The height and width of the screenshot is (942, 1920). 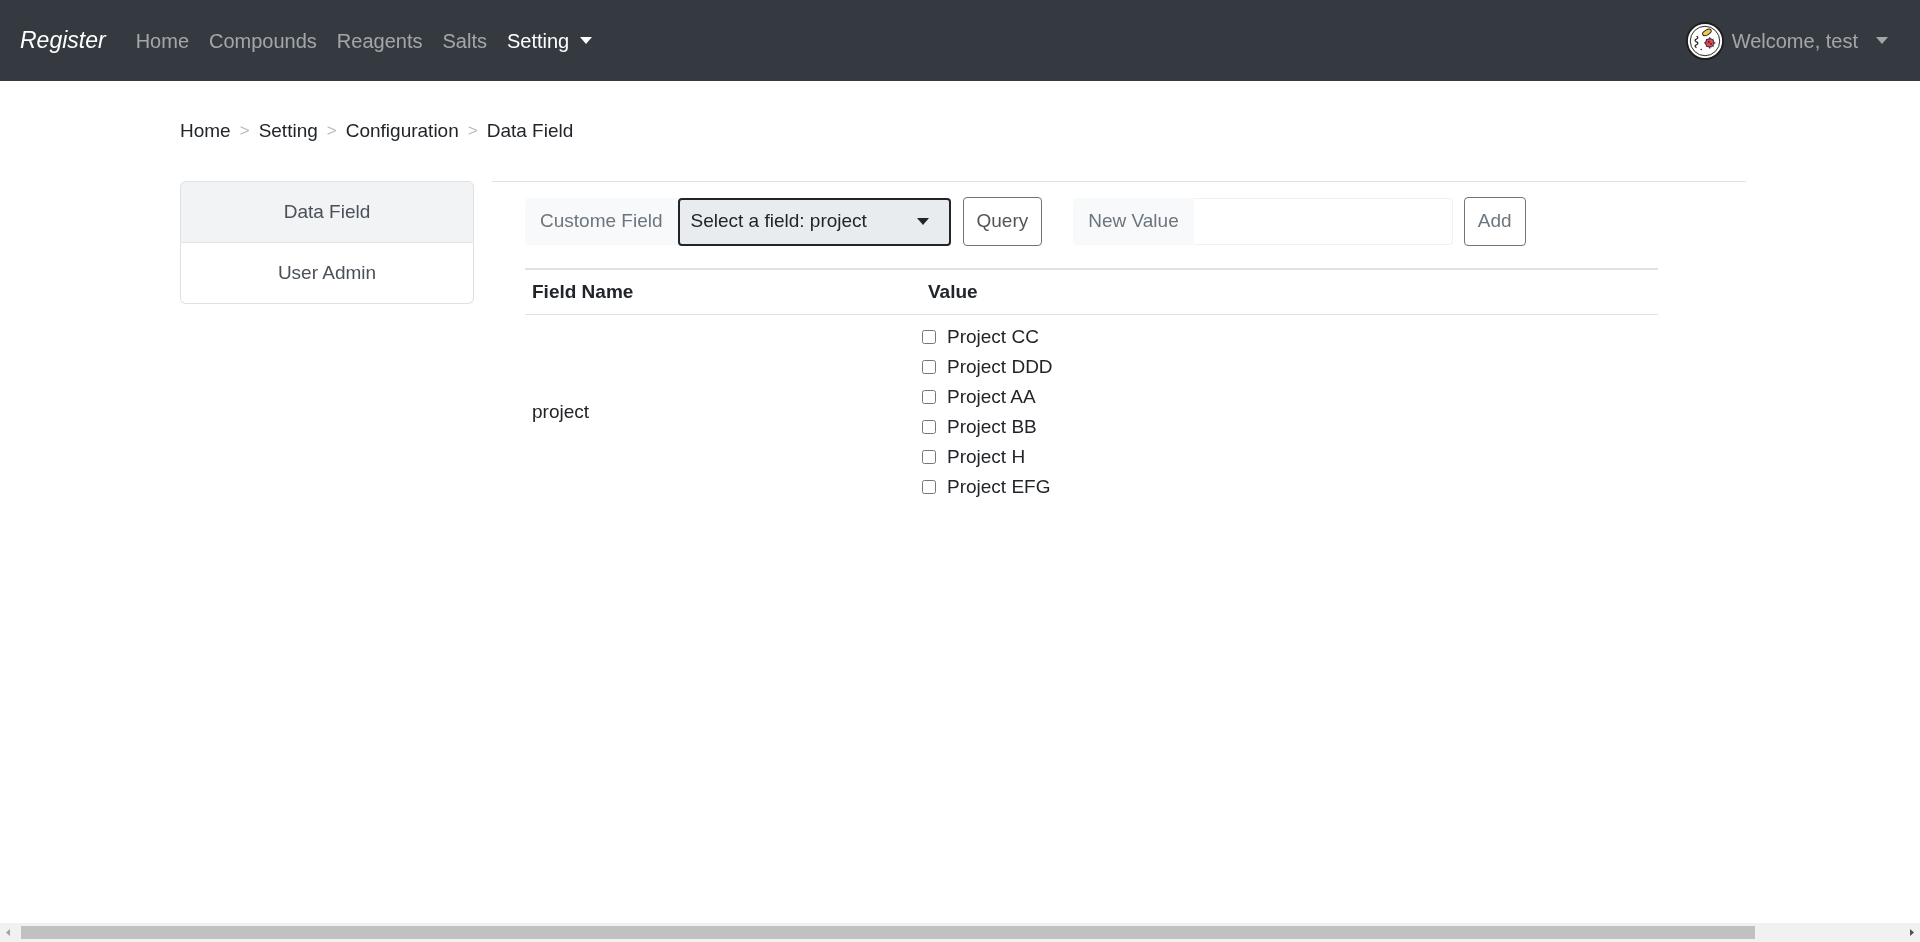 I want to click on breadcrumb-current: Data Field, so click(x=530, y=131).